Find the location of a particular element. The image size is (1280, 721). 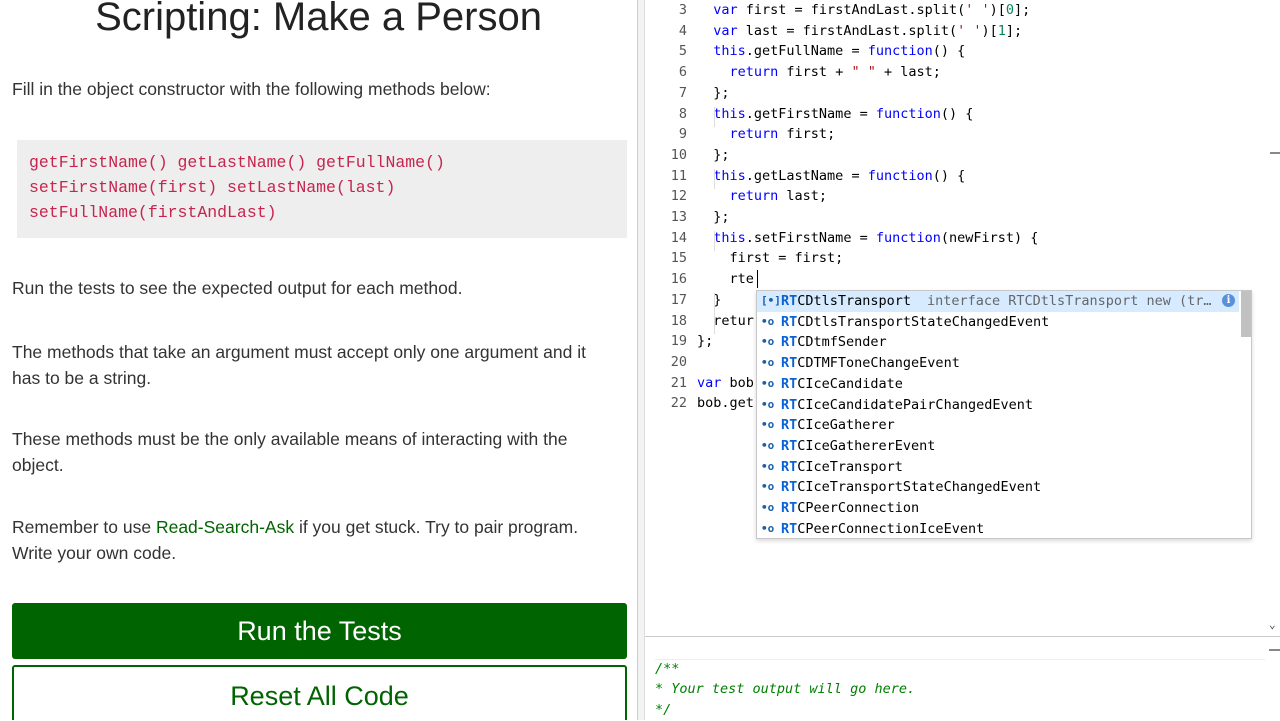

code-line: } is located at coordinates (709, 300).